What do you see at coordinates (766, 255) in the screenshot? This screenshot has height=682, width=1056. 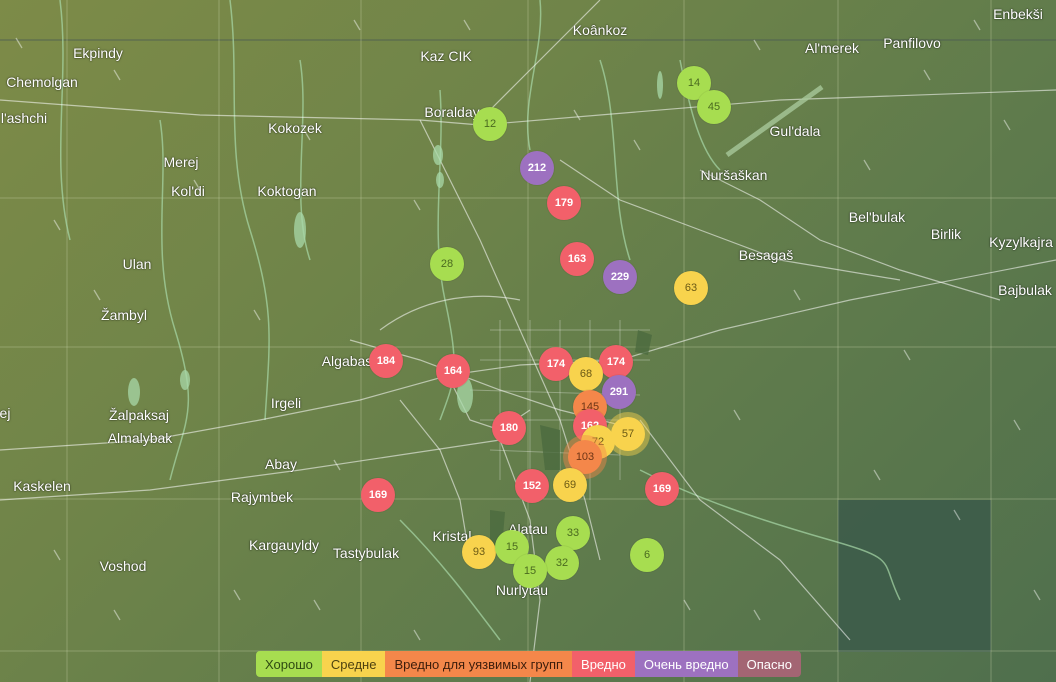 I see `place-label: Besagaš` at bounding box center [766, 255].